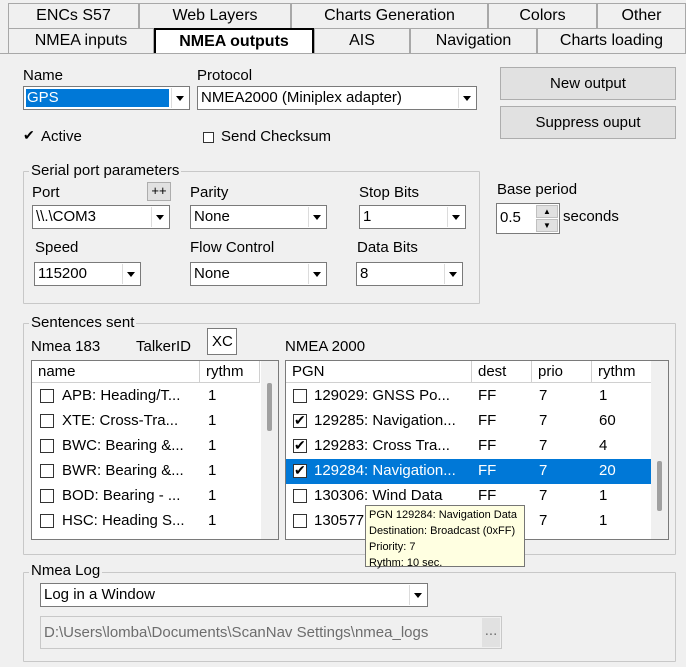 This screenshot has width=686, height=667. I want to click on name-value: GPS, so click(43, 97).